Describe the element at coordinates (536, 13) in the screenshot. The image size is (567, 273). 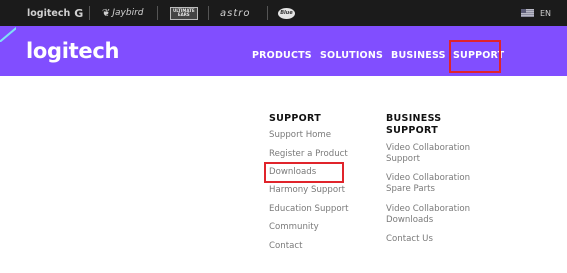
I see `language-selector: EN` at that location.